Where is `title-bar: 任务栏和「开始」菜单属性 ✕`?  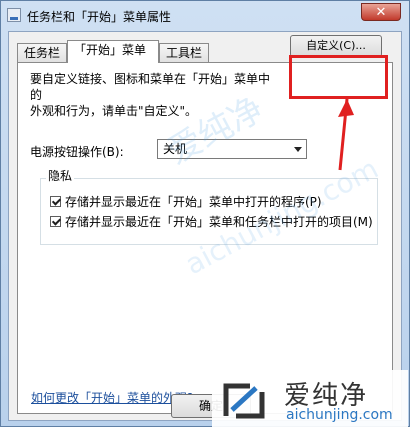 title-bar: 任务栏和「开始」菜单属性 ✕ is located at coordinates (205, 16).